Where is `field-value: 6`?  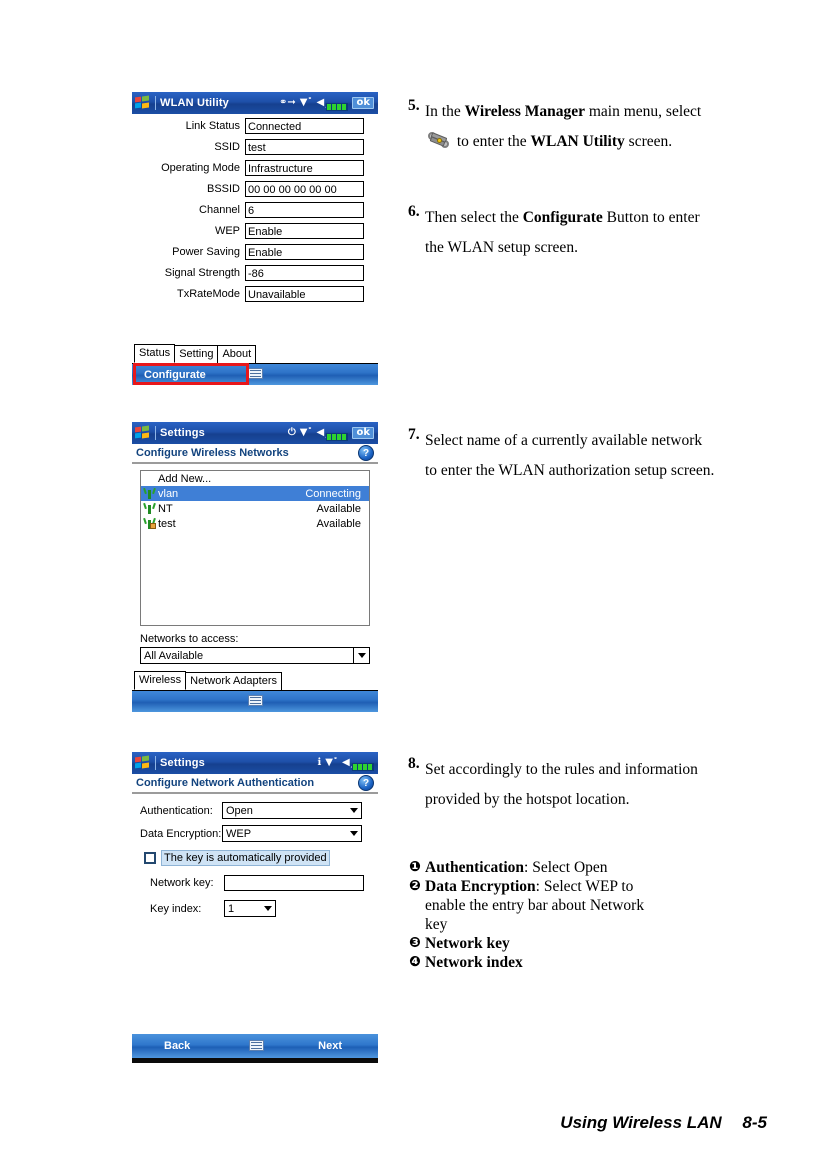 field-value: 6 is located at coordinates (304, 210).